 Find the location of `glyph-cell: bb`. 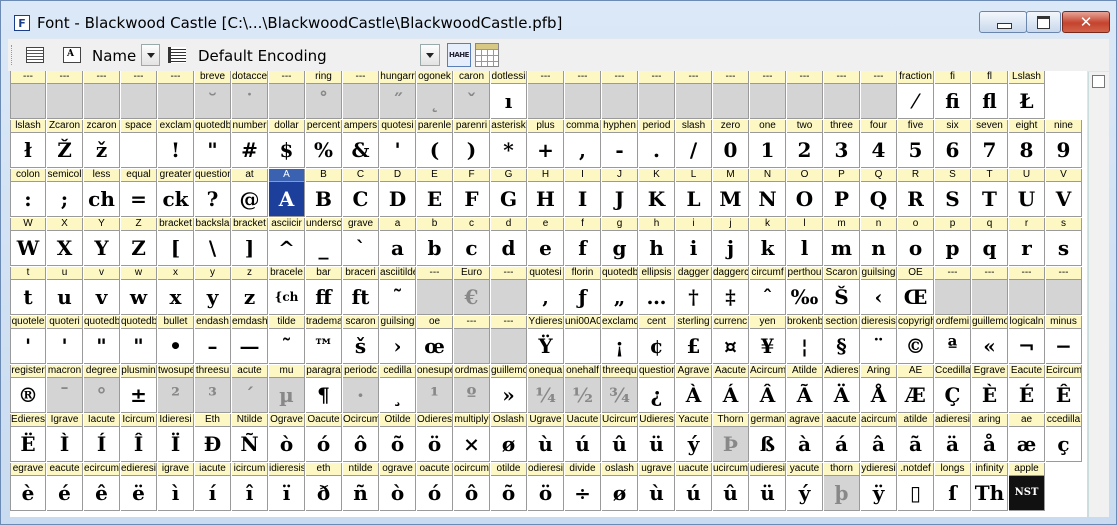

glyph-cell: bb is located at coordinates (435, 242).